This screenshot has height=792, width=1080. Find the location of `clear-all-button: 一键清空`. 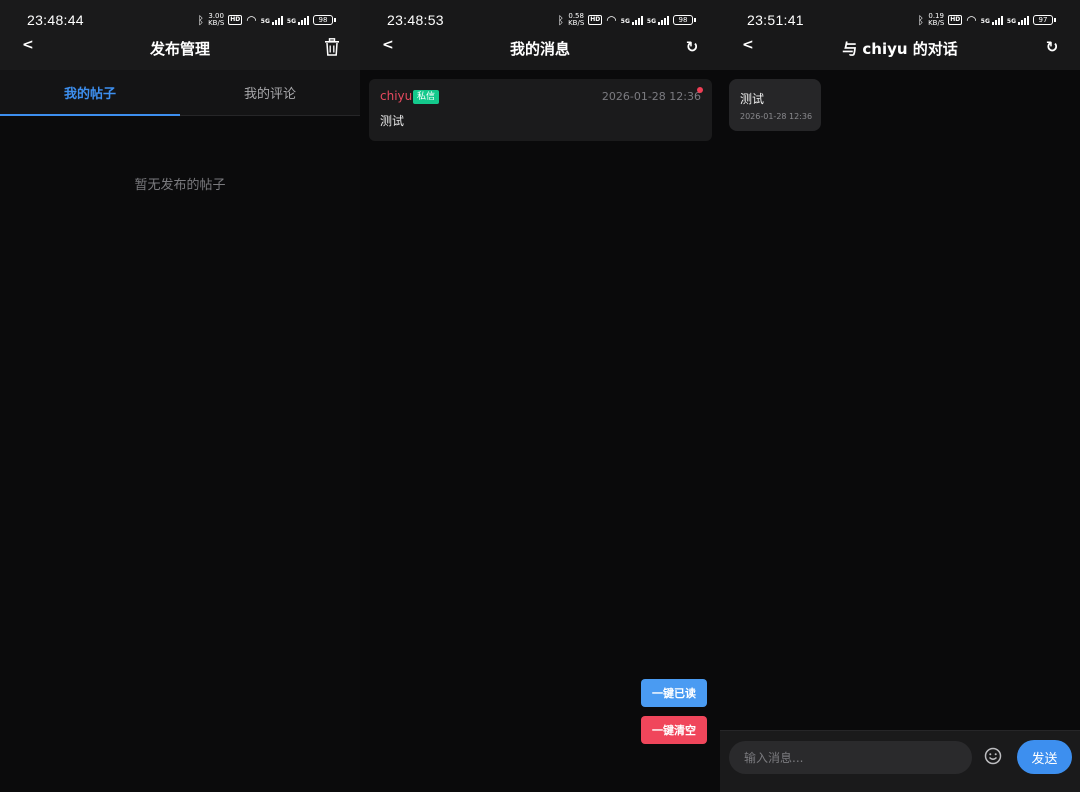

clear-all-button: 一键清空 is located at coordinates (674, 730).